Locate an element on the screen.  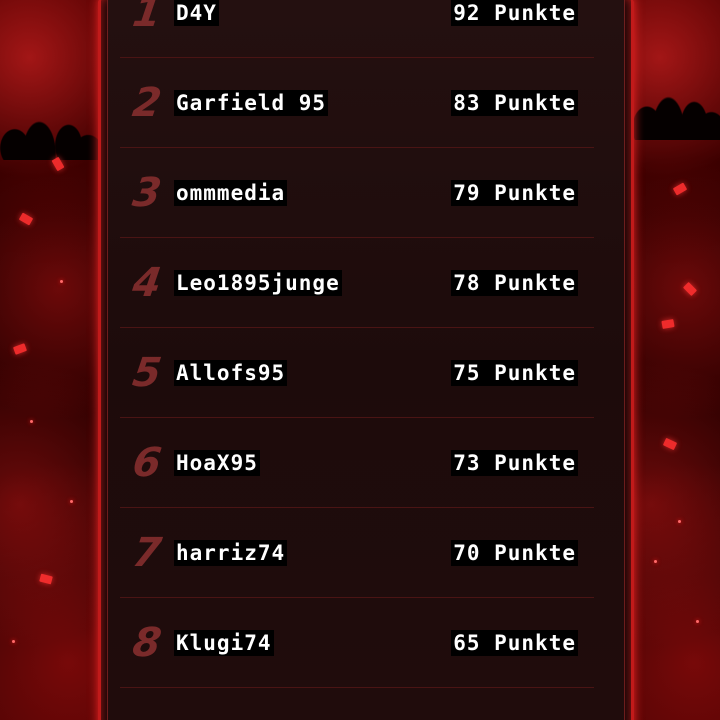
rank-number: 2 is located at coordinates (146, 103).